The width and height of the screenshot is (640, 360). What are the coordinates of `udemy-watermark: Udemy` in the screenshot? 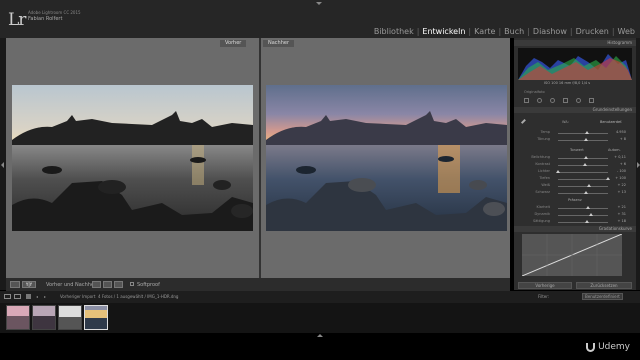 It's located at (608, 347).